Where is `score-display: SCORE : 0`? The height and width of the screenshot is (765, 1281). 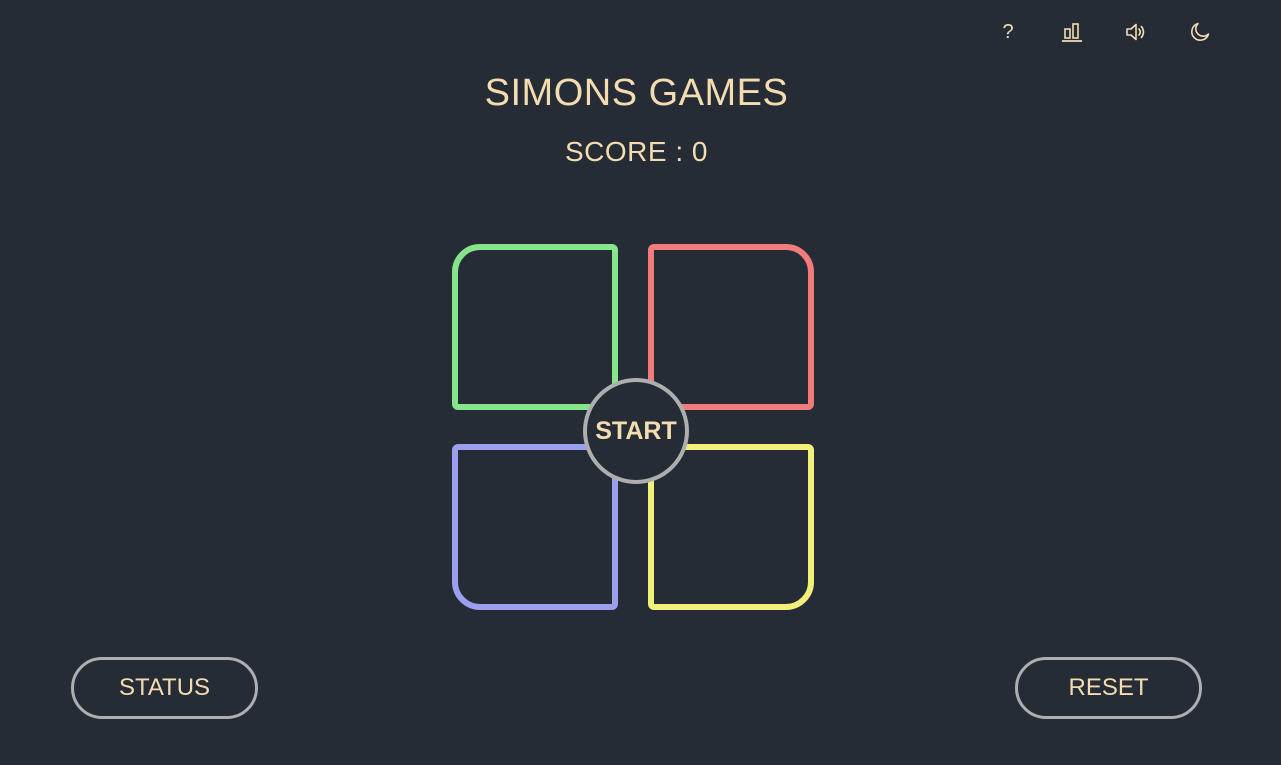 score-display: SCORE : 0 is located at coordinates (636, 151).